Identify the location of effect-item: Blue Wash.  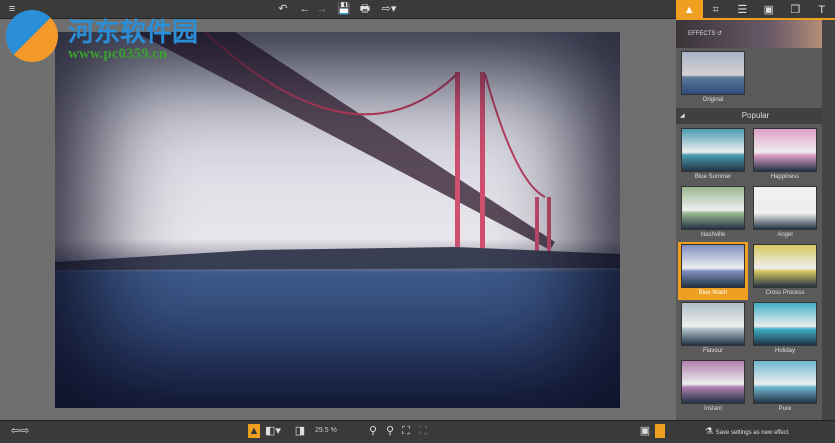
(713, 271).